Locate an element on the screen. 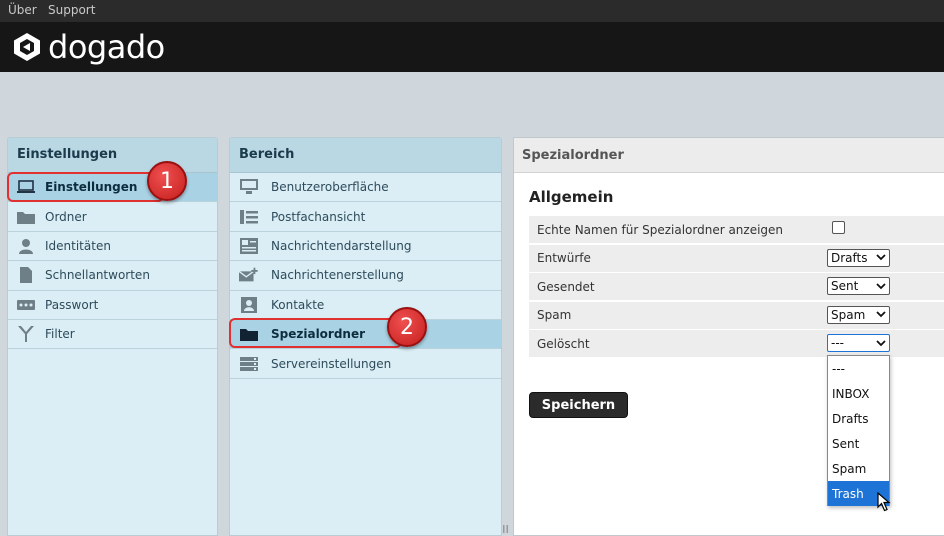 This screenshot has height=536, width=944. form-row-label: Spam is located at coordinates (554, 315).